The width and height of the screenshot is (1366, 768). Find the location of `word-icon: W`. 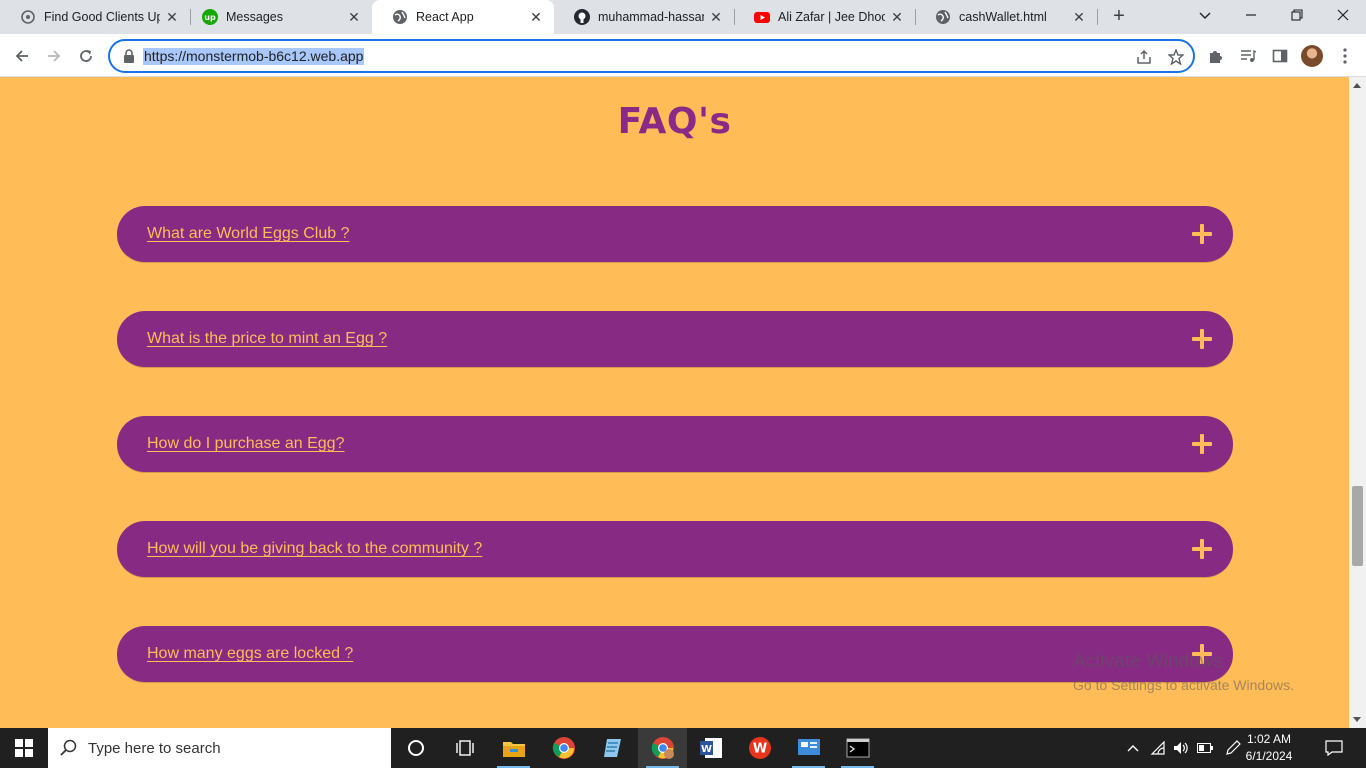

word-icon: W is located at coordinates (710, 748).